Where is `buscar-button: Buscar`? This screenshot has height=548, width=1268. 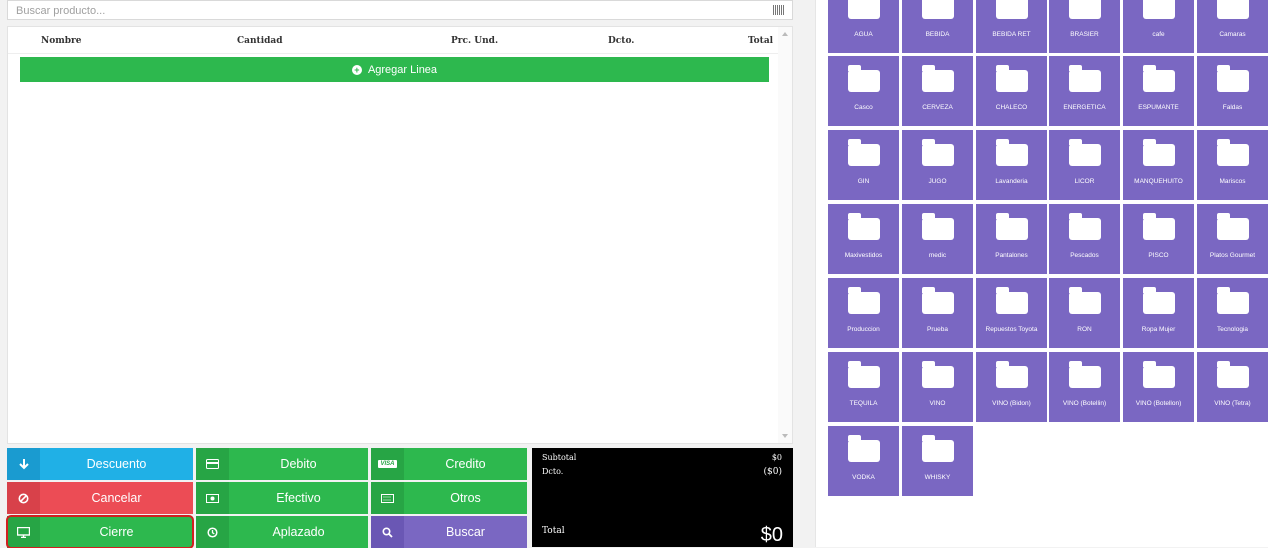 buscar-button: Buscar is located at coordinates (449, 532).